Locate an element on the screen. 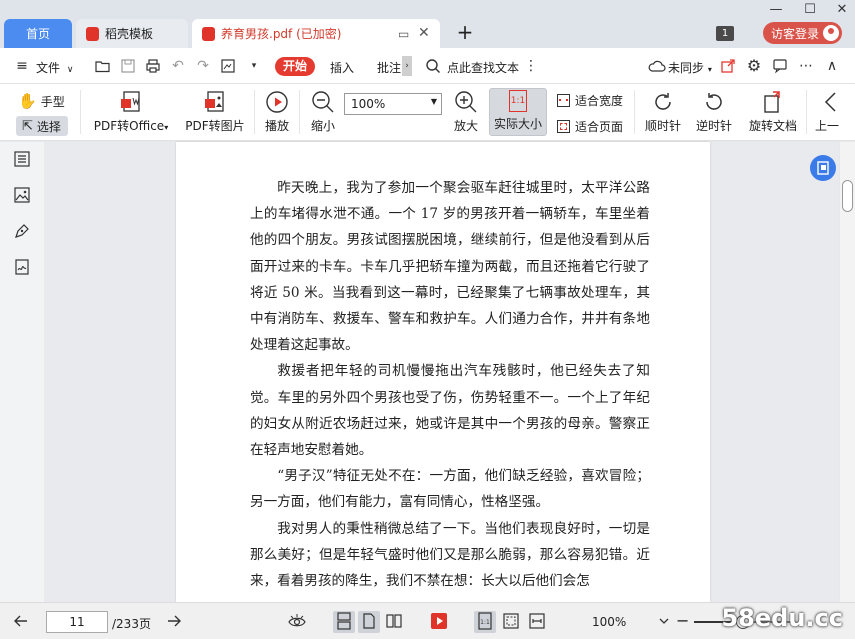 The height and width of the screenshot is (639, 855). chevron-down-icon: ∨ is located at coordinates (70, 70).